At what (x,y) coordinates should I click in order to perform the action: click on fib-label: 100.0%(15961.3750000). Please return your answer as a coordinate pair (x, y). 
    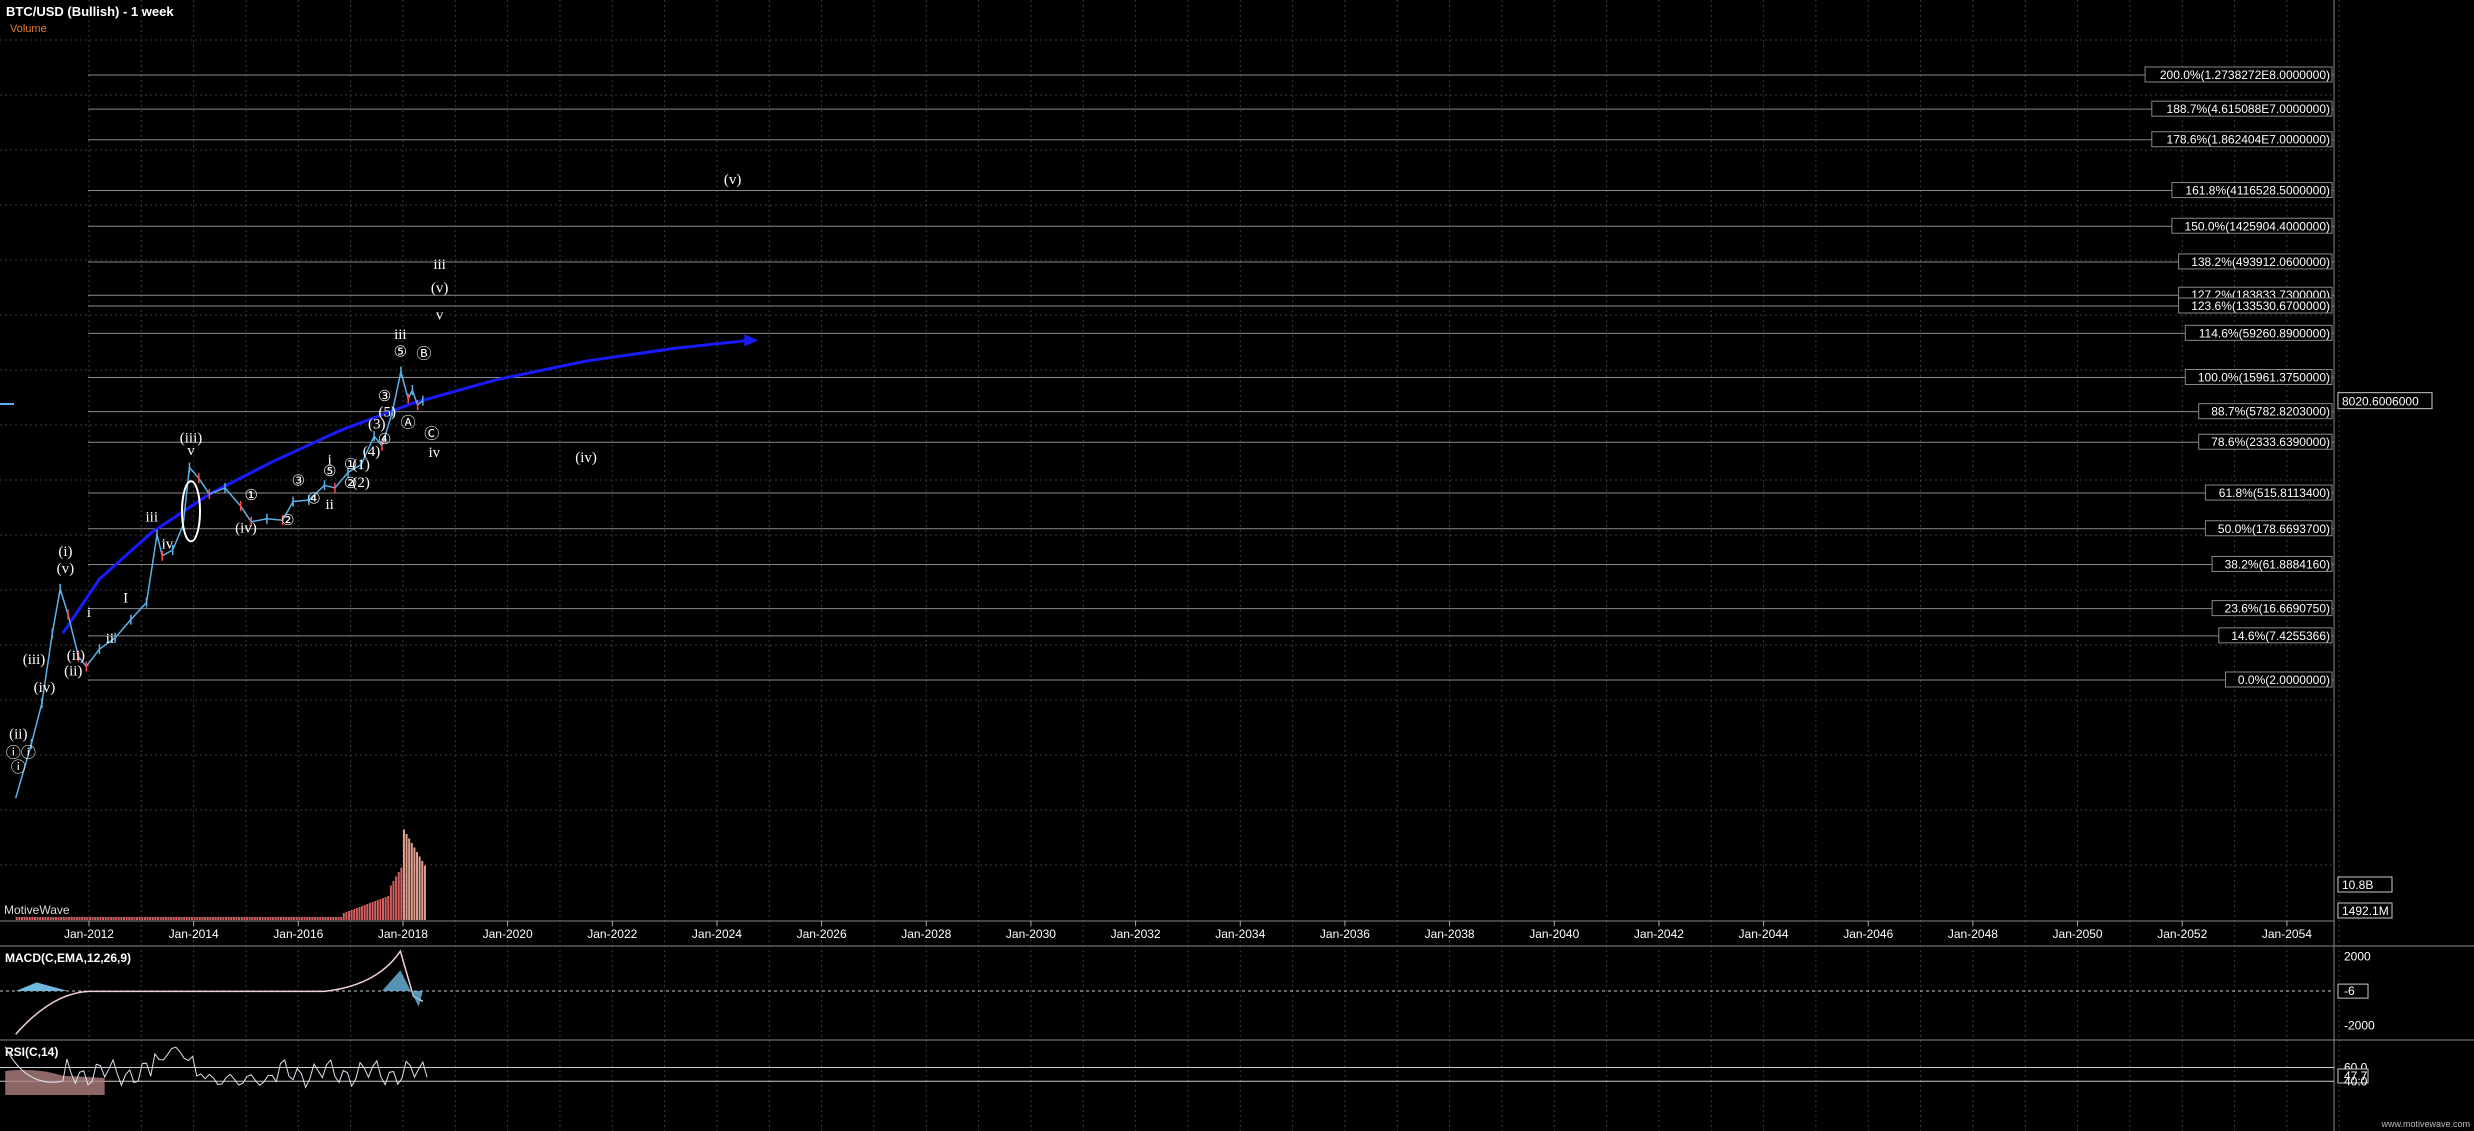
    Looking at the image, I should click on (2264, 378).